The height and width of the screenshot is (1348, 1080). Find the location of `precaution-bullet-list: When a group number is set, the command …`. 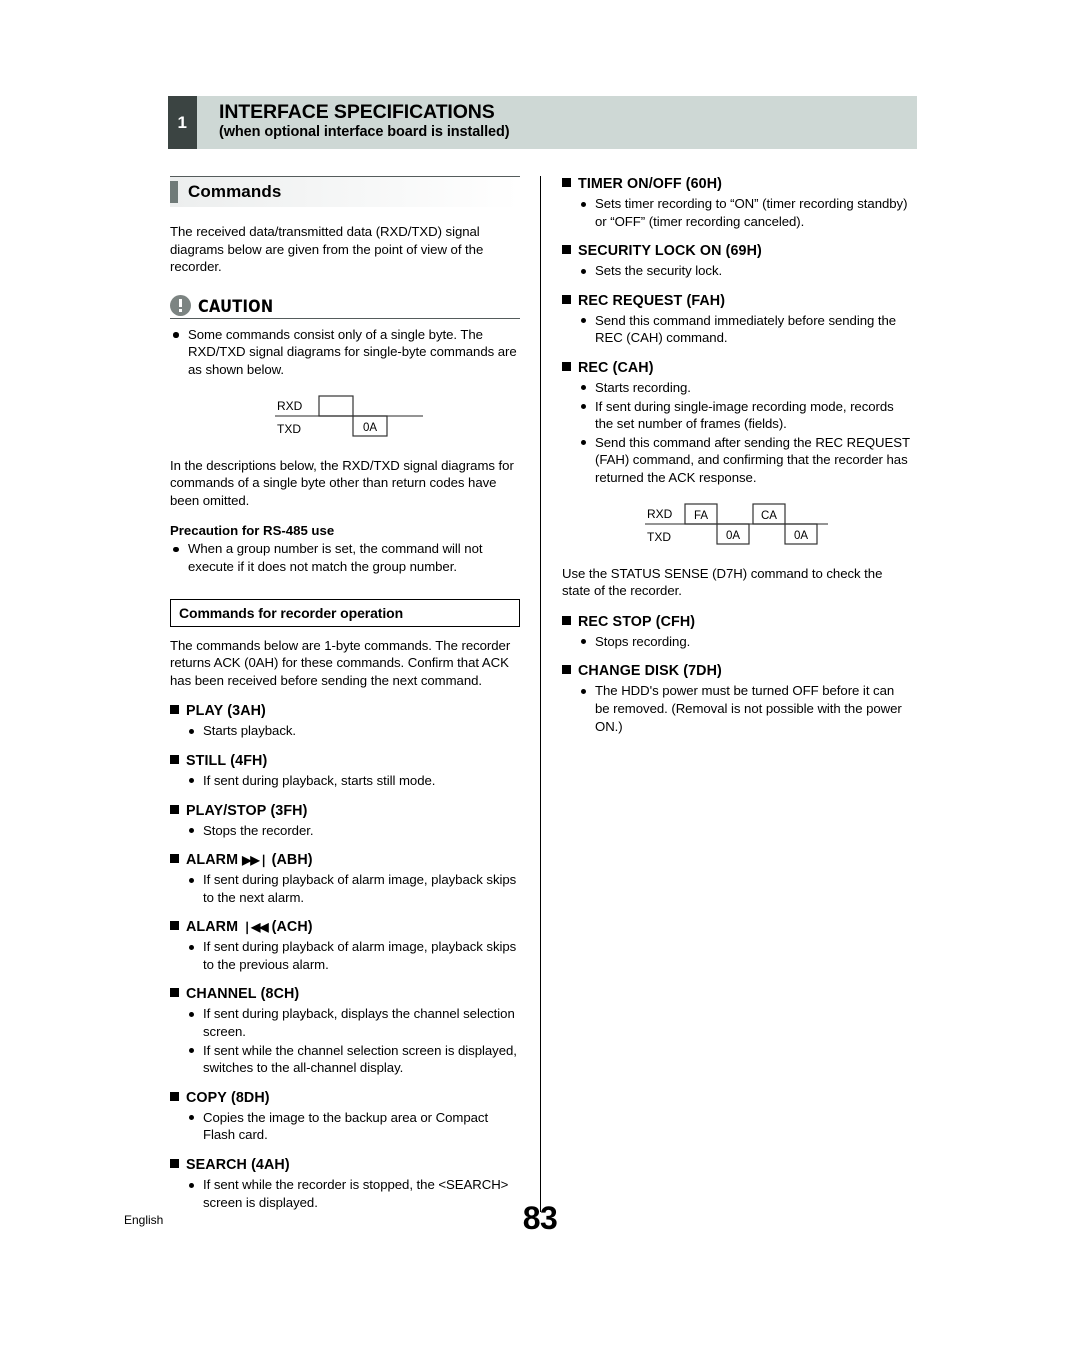

precaution-bullet-list: When a group number is set, the command … is located at coordinates (345, 557).